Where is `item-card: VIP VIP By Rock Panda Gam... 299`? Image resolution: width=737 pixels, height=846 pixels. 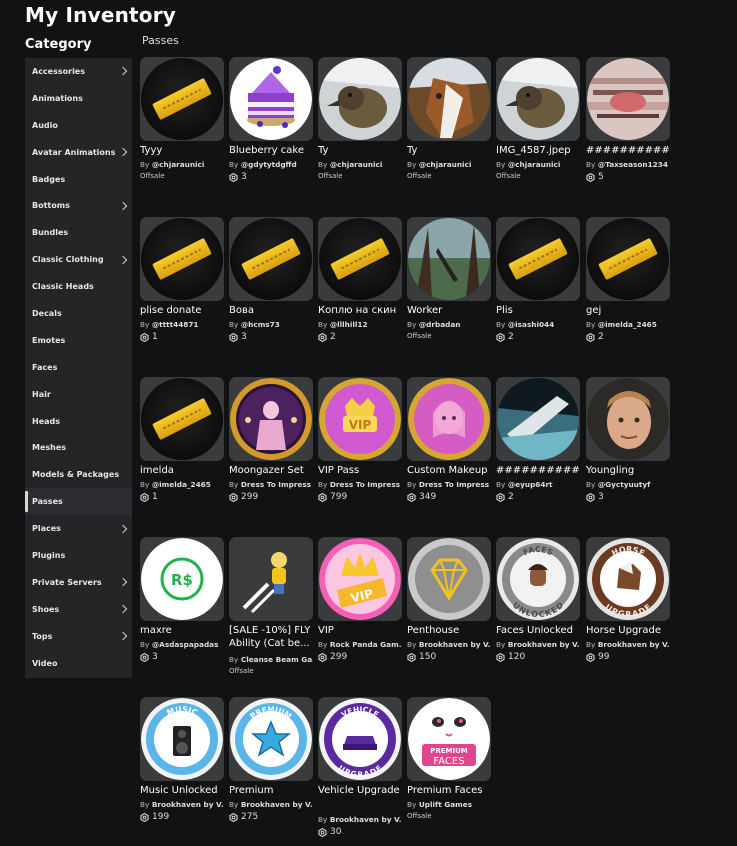
item-card: VIP VIP By Rock Panda Gam... 299 is located at coordinates (360, 612).